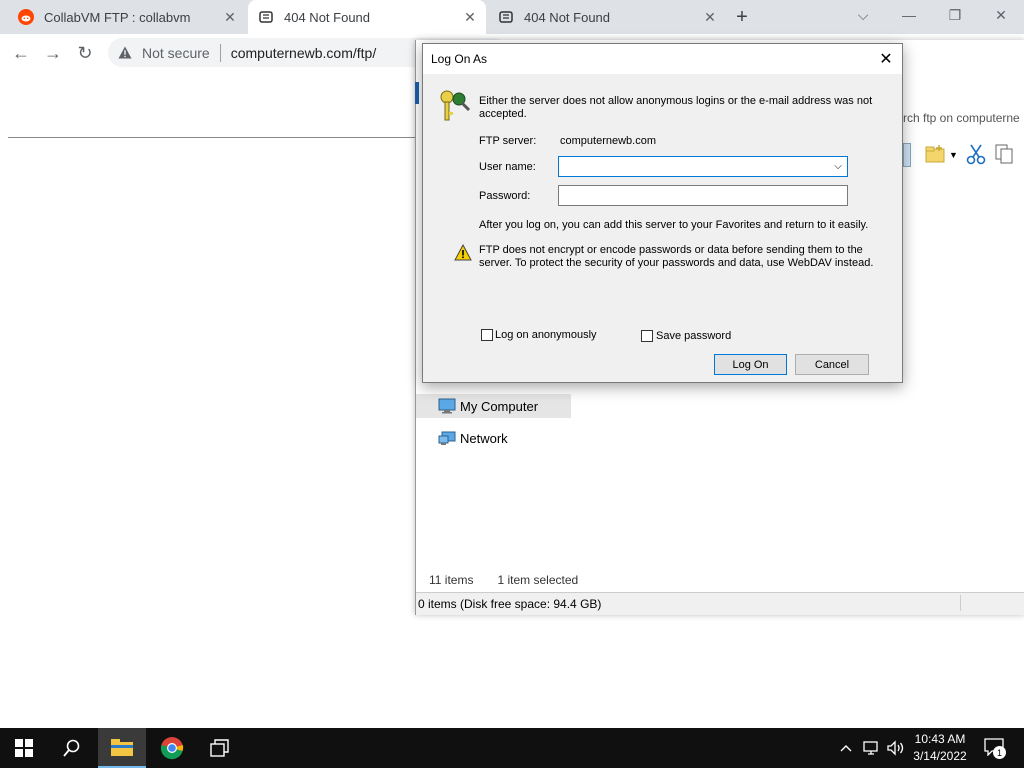  Describe the element at coordinates (220, 748) in the screenshot. I see `task-view-icon` at that location.